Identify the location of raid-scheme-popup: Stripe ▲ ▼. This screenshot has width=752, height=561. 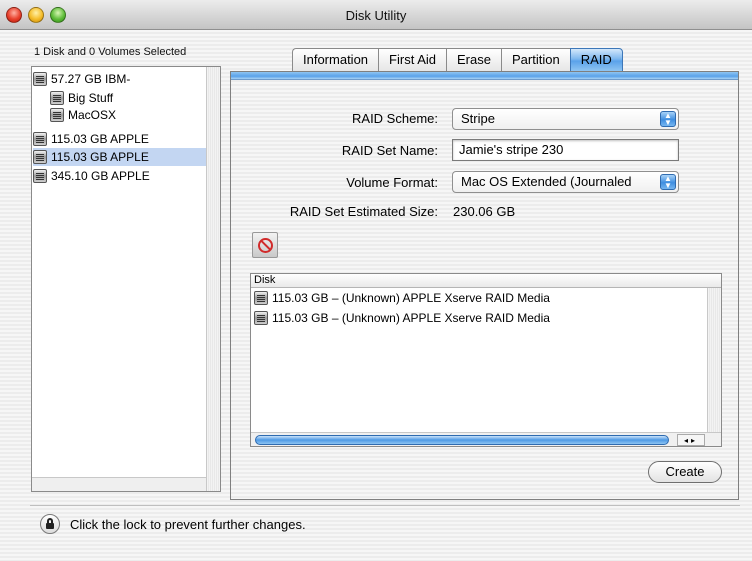
(565, 119).